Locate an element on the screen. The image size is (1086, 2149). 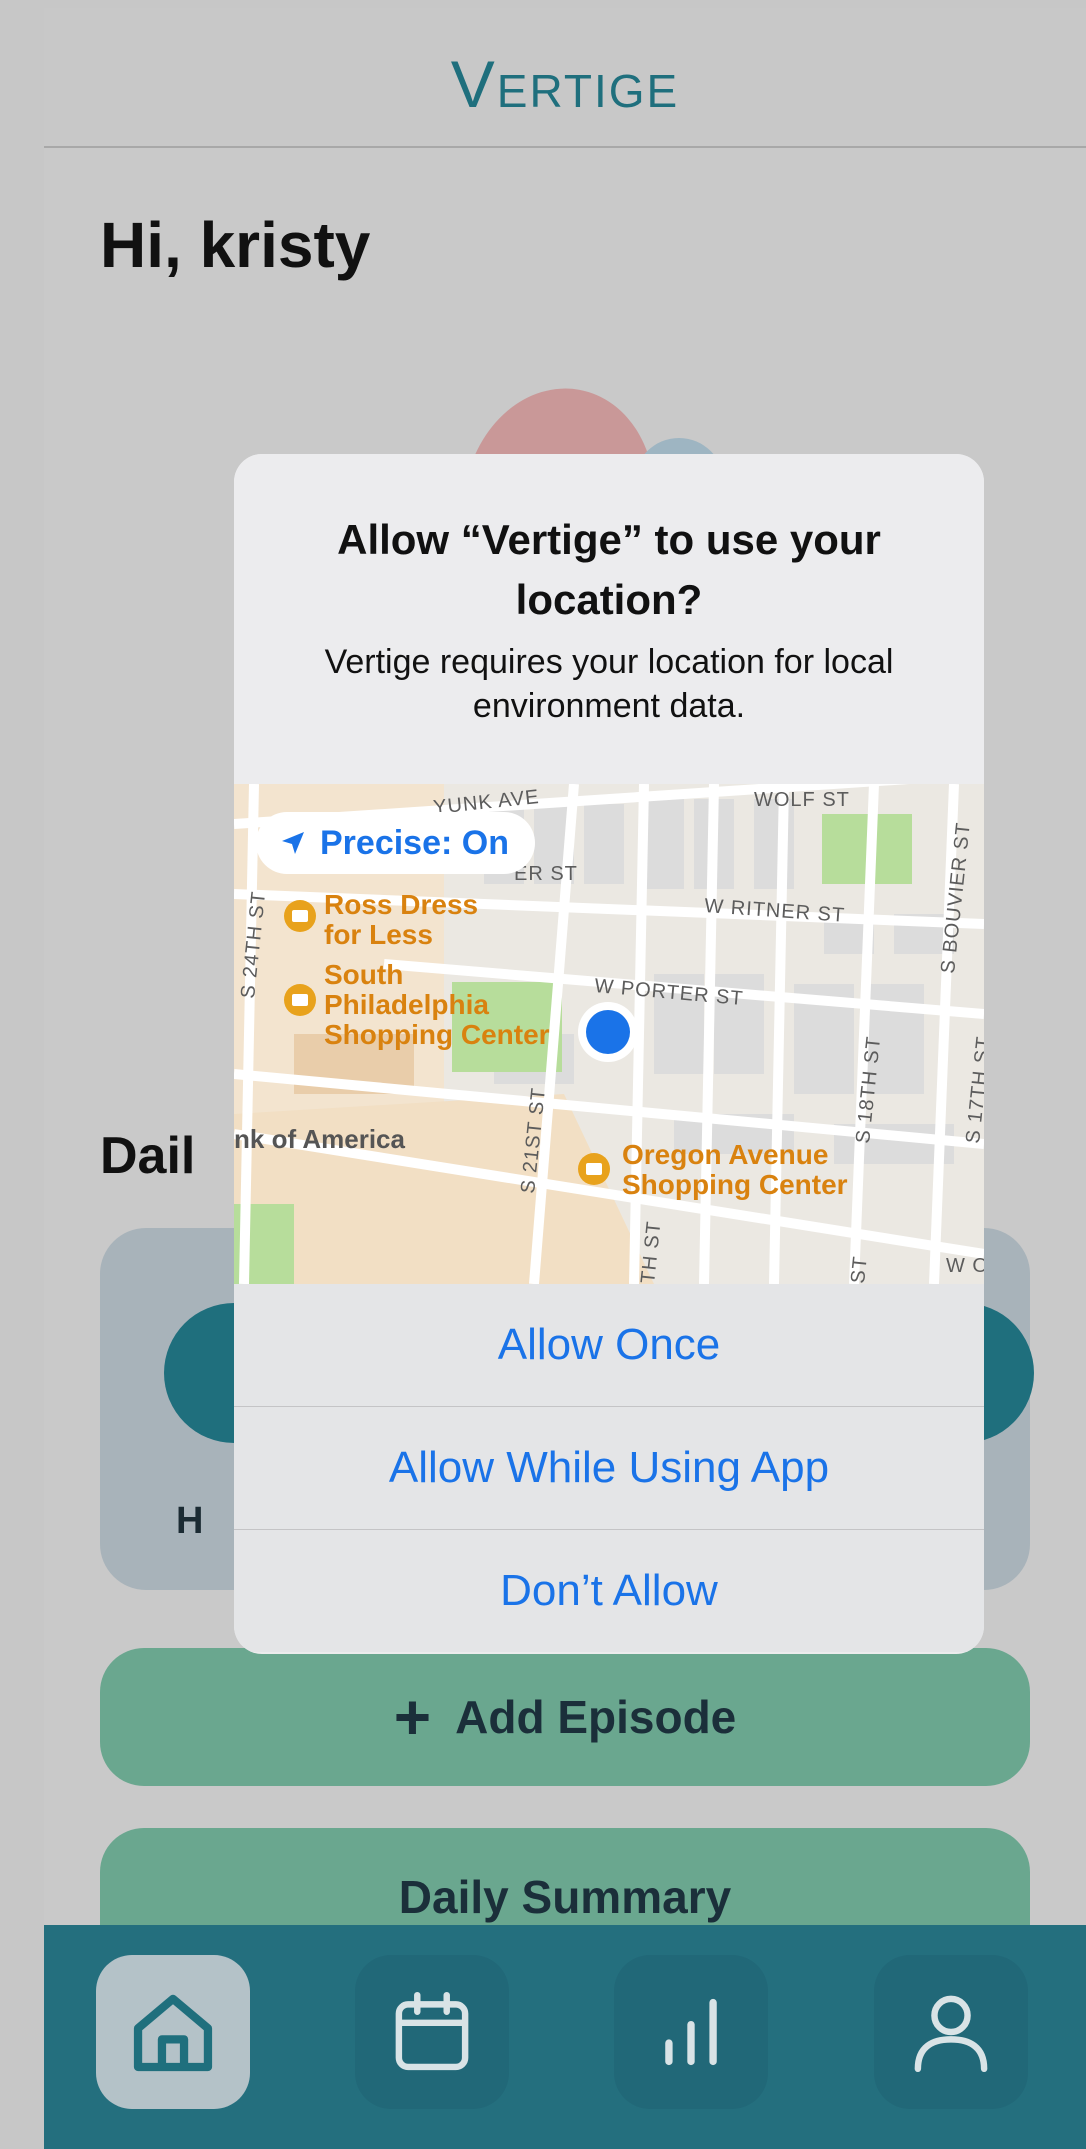
plus-icon: + is located at coordinates (412, 1717).